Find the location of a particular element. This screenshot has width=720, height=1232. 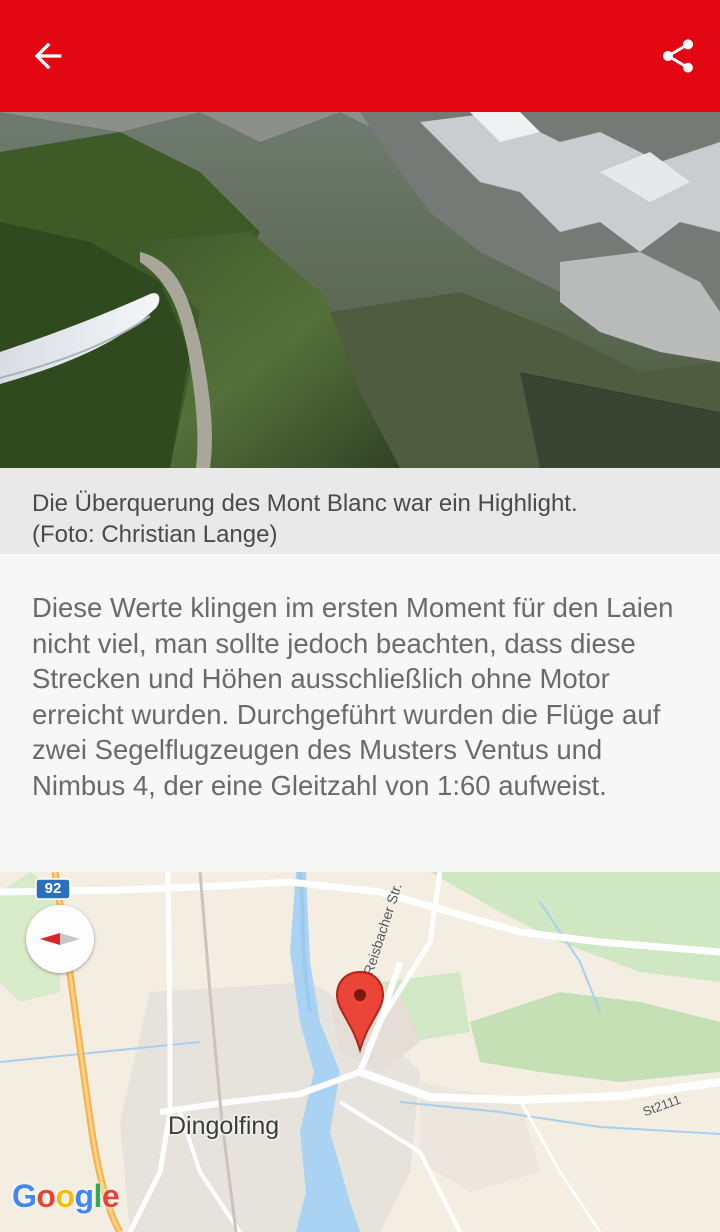

app-bar is located at coordinates (360, 56).